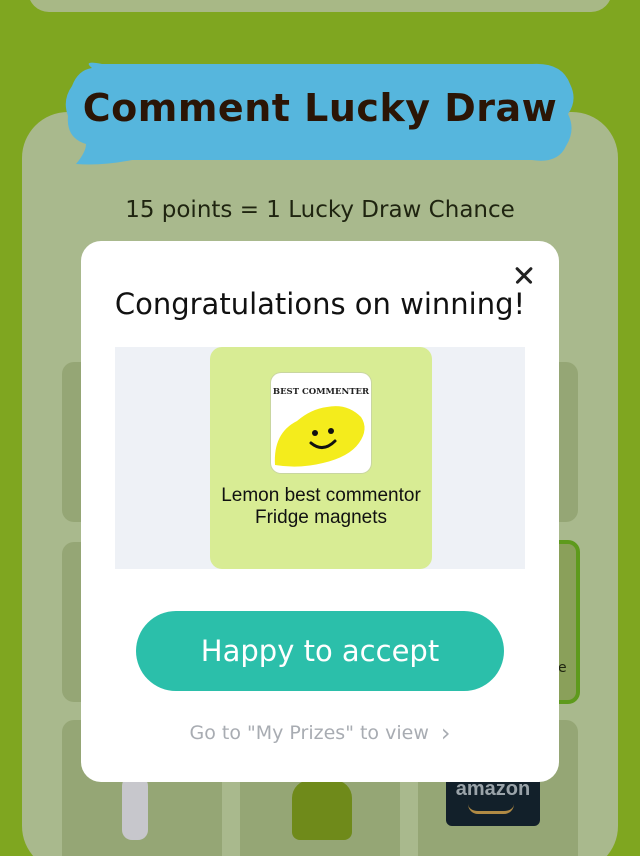 This screenshot has width=640, height=856. I want to click on fridge-magnet-image: BEST COMMENTER, so click(321, 423).